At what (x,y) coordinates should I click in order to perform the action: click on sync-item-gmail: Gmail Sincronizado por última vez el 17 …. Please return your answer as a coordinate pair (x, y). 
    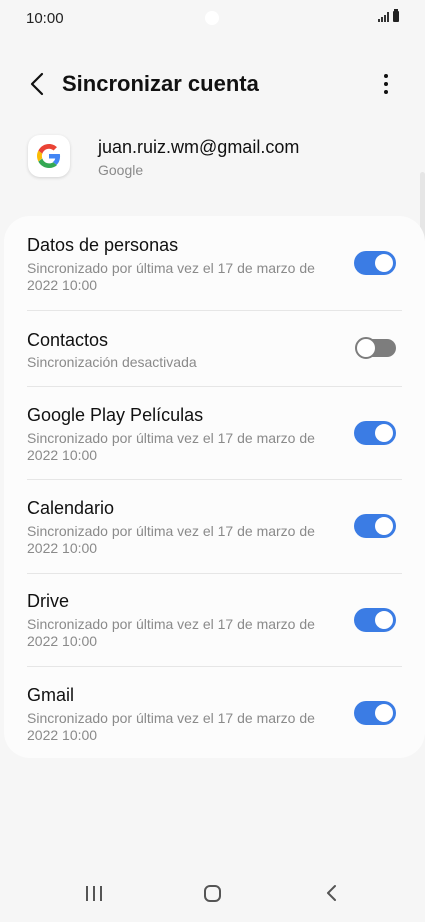
    Looking at the image, I should click on (214, 712).